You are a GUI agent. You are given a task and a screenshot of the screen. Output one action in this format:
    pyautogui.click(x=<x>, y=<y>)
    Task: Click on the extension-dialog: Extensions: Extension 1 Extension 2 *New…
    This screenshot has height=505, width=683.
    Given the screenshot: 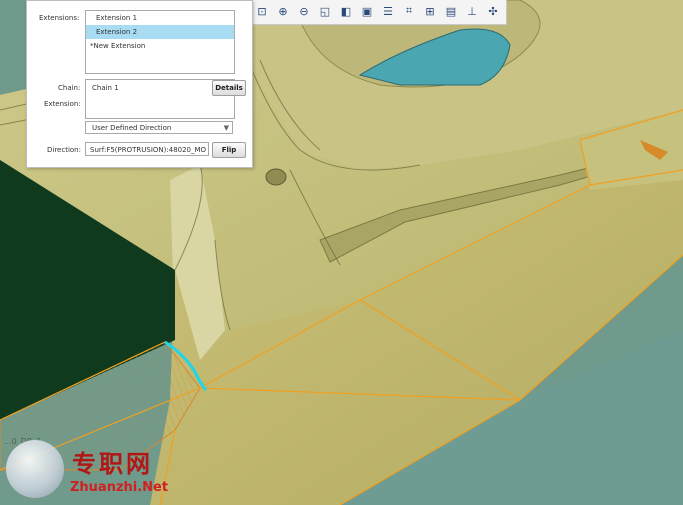 What is the action you would take?
    pyautogui.click(x=139, y=84)
    